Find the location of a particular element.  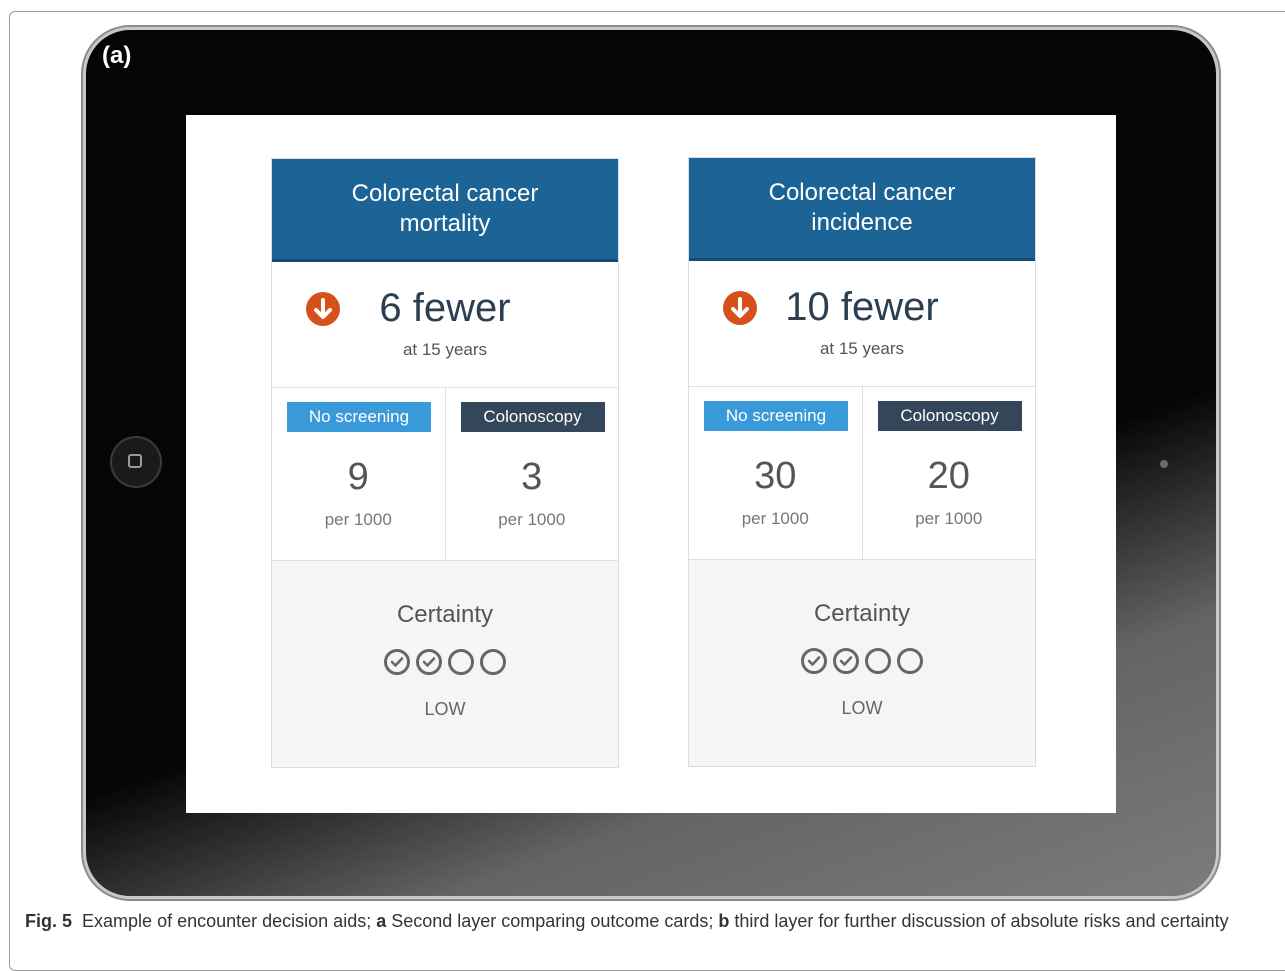

comparison-no-screening: No screening 30 per 1000 is located at coordinates (775, 473).